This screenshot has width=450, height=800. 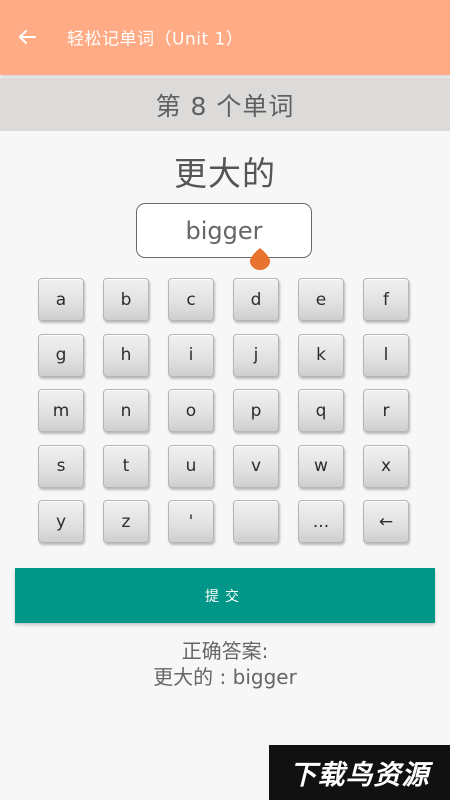 What do you see at coordinates (321, 299) in the screenshot?
I see `key-e: e` at bounding box center [321, 299].